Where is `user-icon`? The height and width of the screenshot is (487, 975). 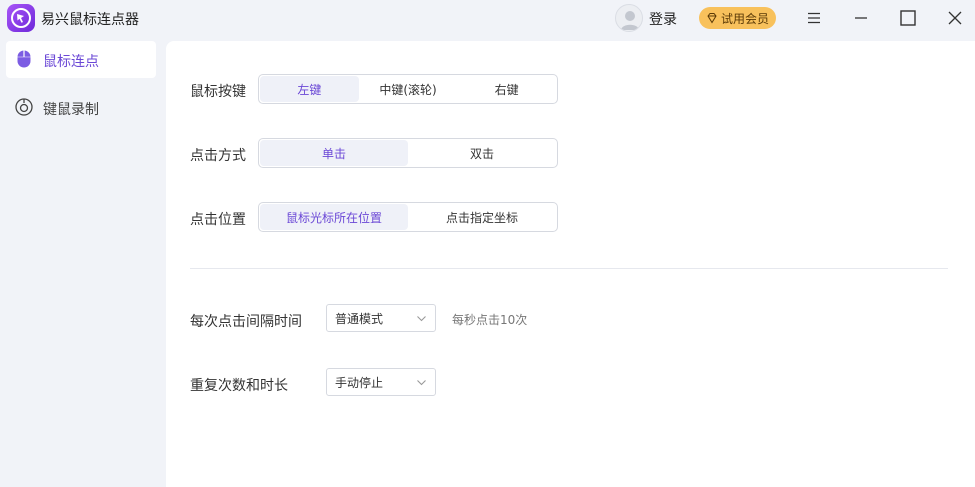
user-icon is located at coordinates (630, 20).